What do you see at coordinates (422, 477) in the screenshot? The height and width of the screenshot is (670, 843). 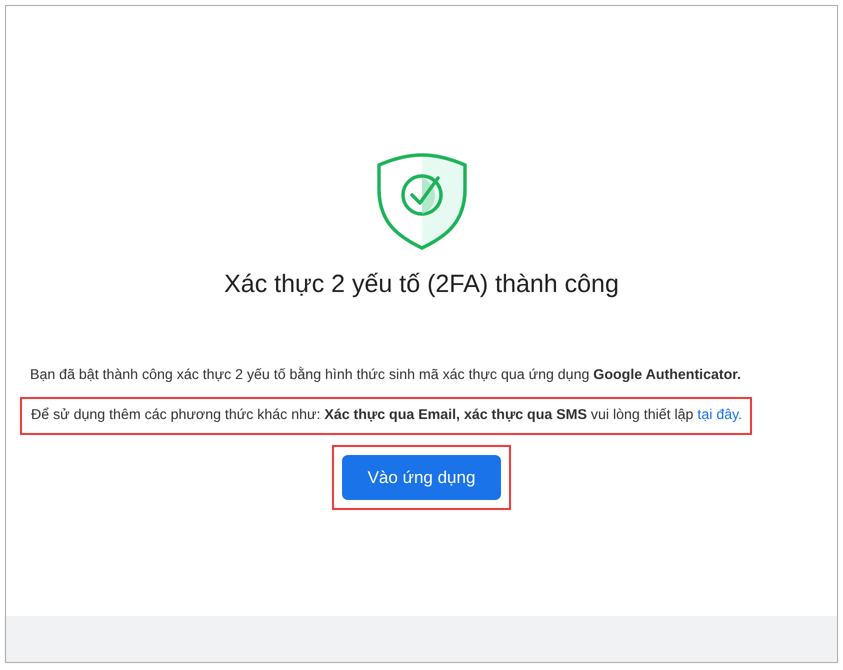 I see `open-app-button: Vào ứng dụng` at bounding box center [422, 477].